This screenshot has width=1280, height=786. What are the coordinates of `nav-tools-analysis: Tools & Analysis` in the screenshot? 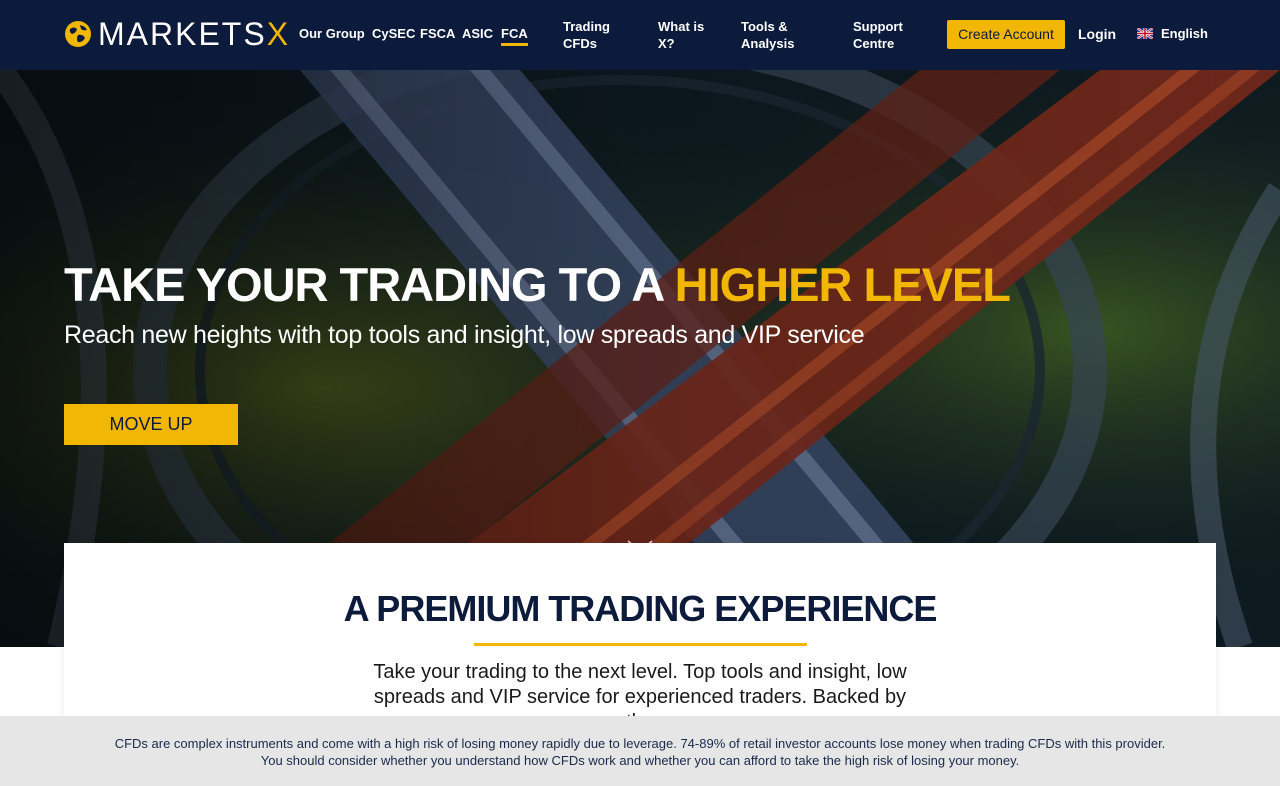 It's located at (767, 35).